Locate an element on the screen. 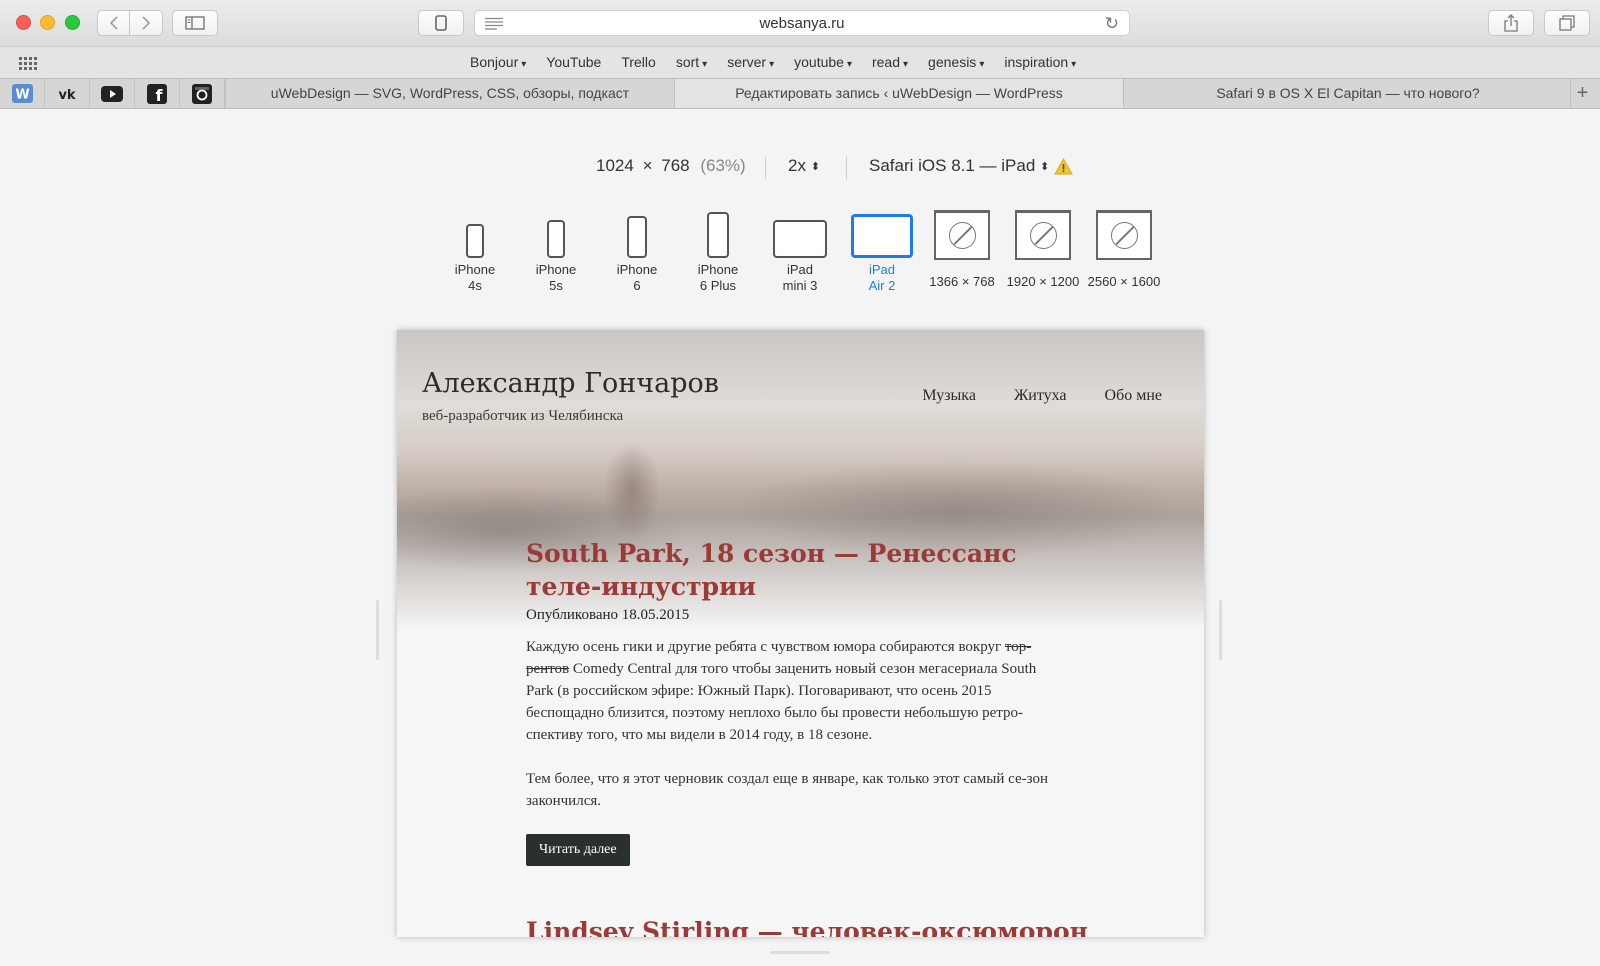 This screenshot has height=966, width=1600. site-title: Александр Гончаров is located at coordinates (570, 383).